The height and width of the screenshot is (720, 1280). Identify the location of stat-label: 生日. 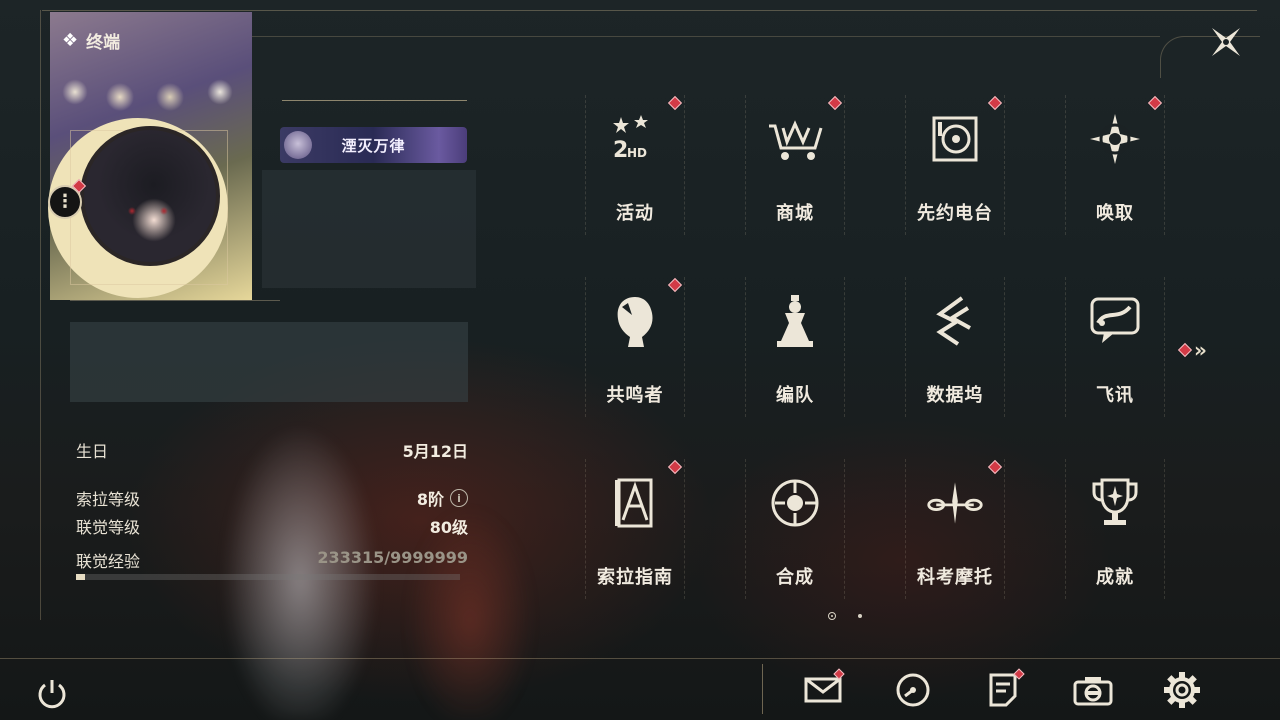
(92, 451).